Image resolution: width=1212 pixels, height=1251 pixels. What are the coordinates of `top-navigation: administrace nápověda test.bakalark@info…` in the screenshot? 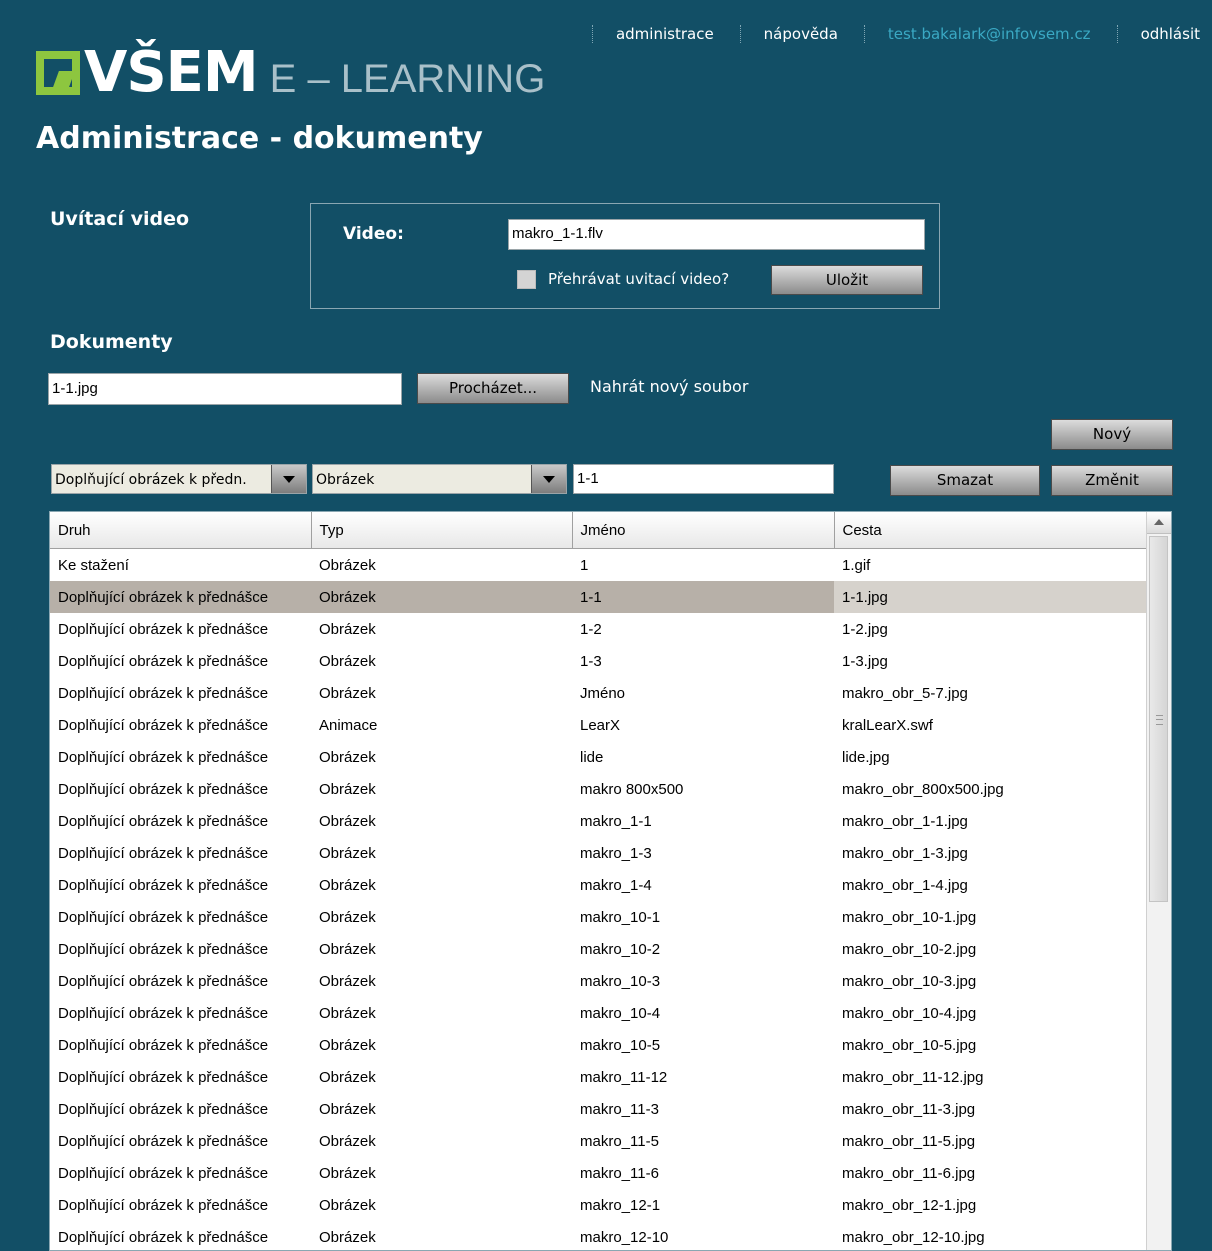 It's located at (901, 34).